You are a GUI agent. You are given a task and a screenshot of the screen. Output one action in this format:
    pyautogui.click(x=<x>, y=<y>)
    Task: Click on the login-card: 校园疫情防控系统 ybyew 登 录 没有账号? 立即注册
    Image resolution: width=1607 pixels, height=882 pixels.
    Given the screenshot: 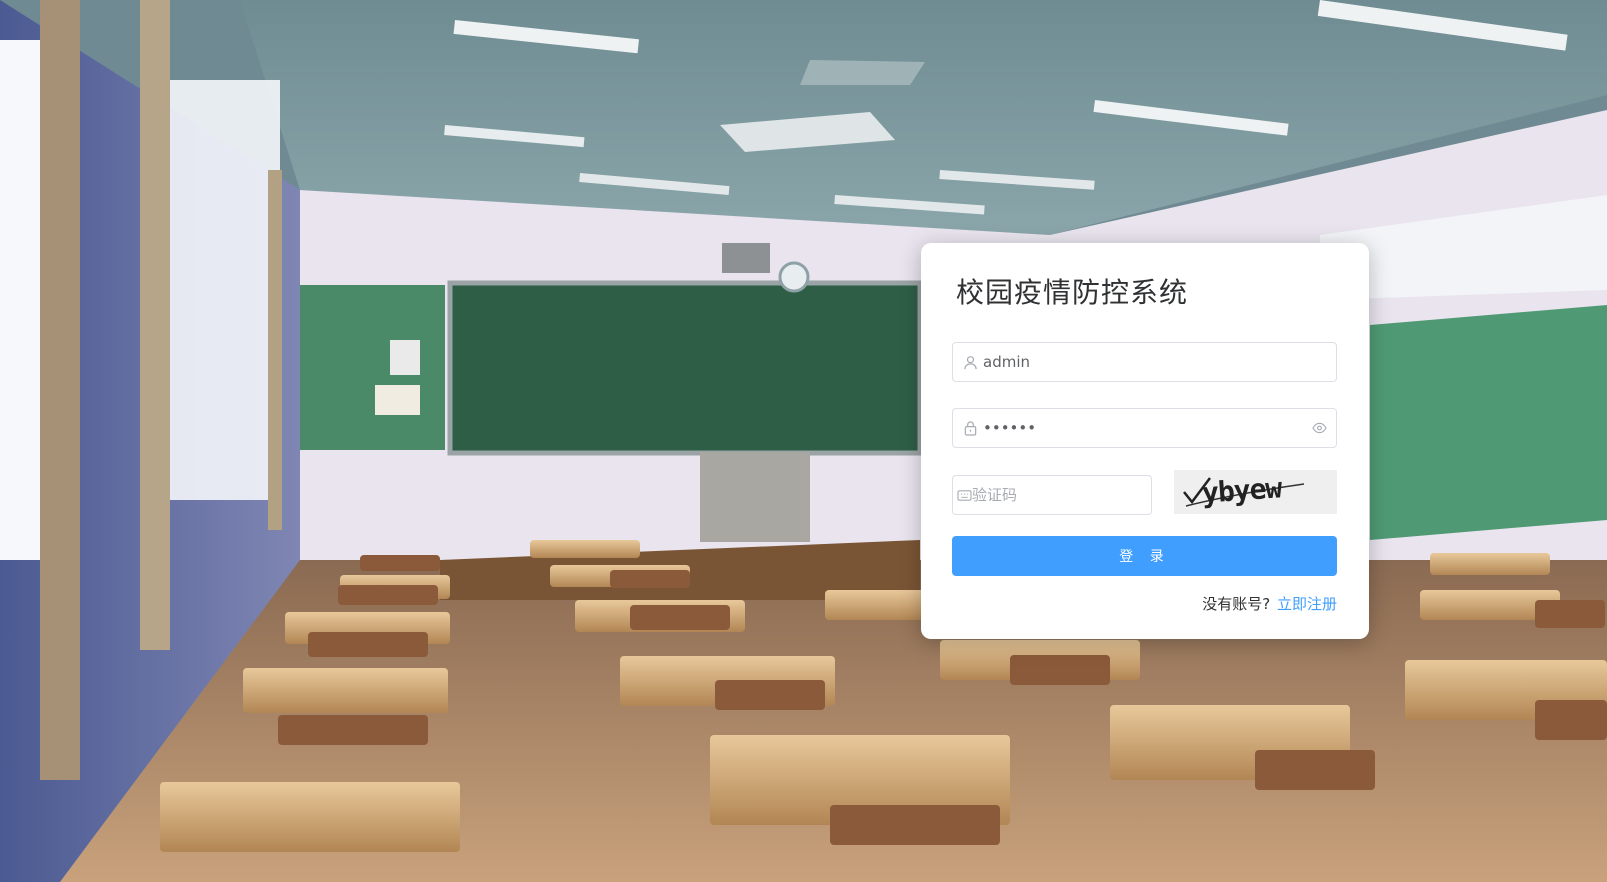 What is the action you would take?
    pyautogui.click(x=1145, y=441)
    